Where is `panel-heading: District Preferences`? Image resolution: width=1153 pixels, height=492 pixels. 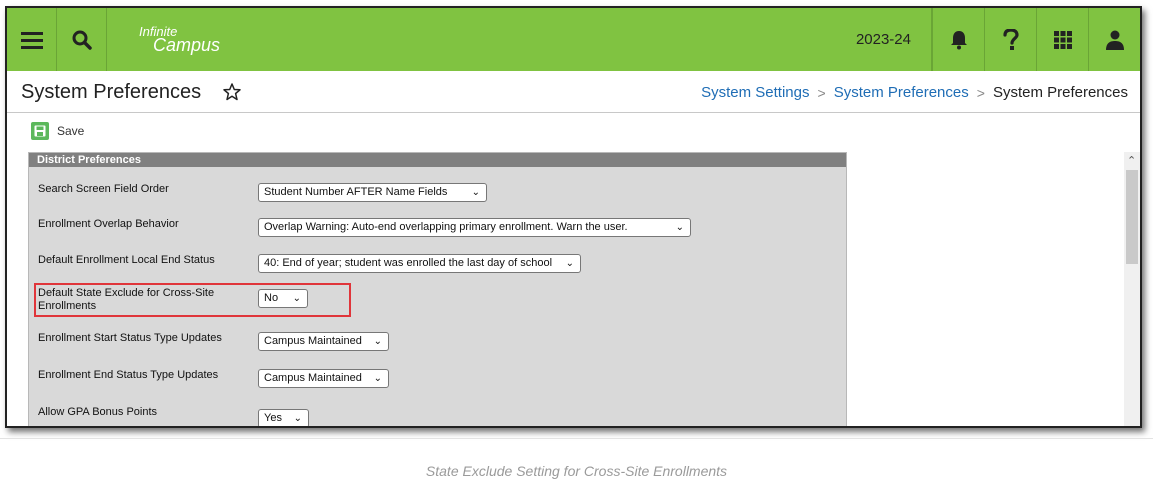
panel-heading: District Preferences is located at coordinates (437, 160).